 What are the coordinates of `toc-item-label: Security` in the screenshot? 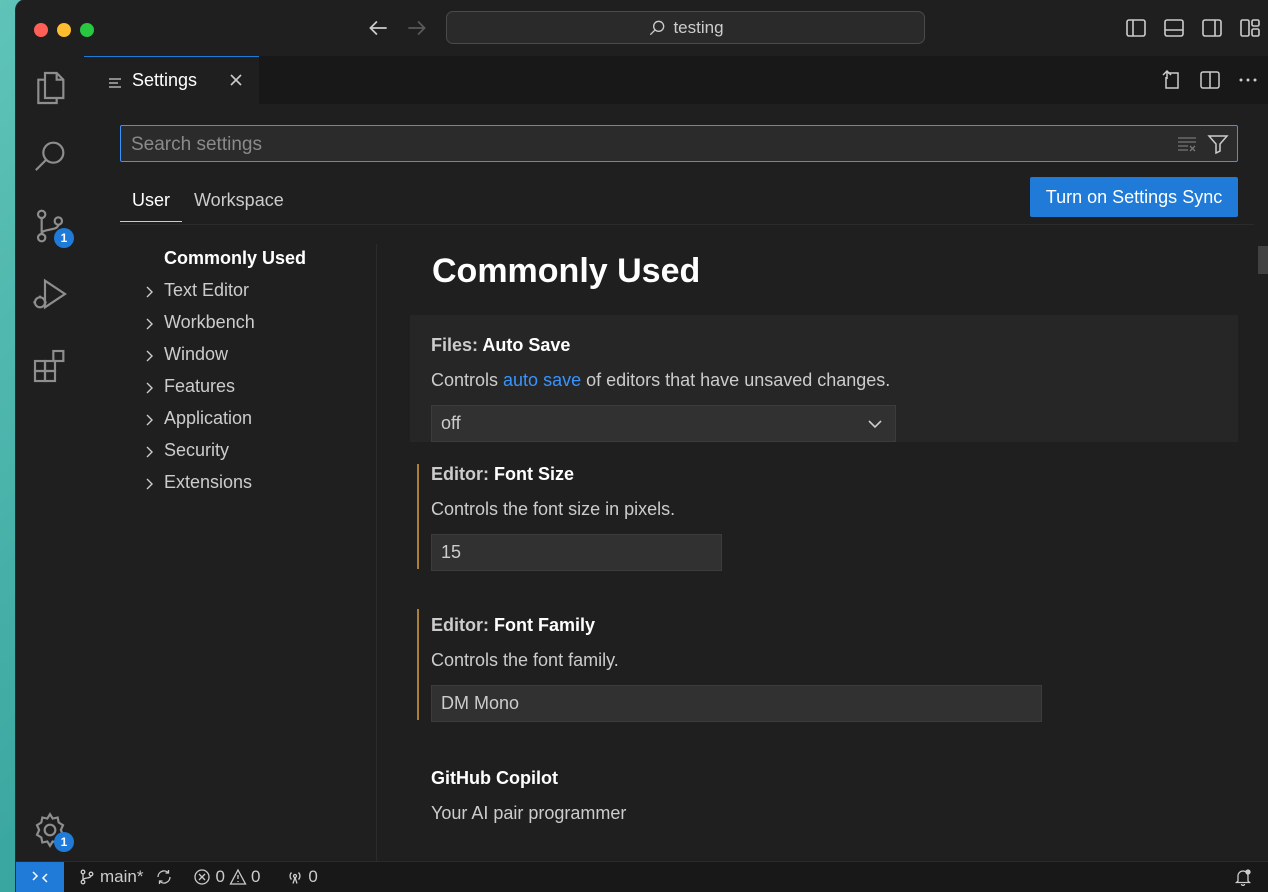 It's located at (197, 449).